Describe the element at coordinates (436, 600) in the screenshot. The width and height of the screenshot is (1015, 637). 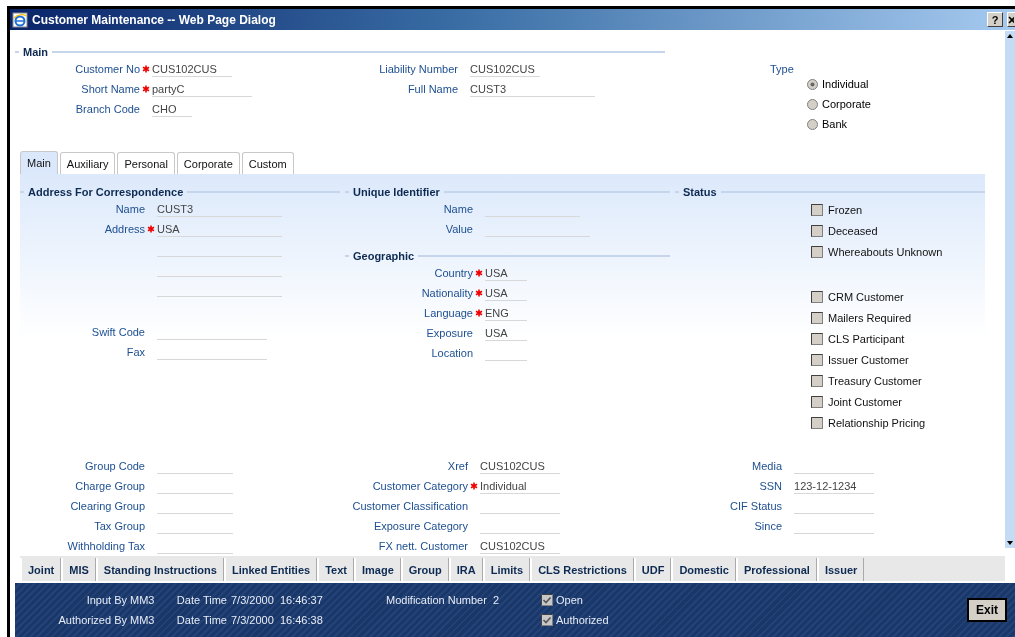
I see `audit-label: Modification Number` at that location.